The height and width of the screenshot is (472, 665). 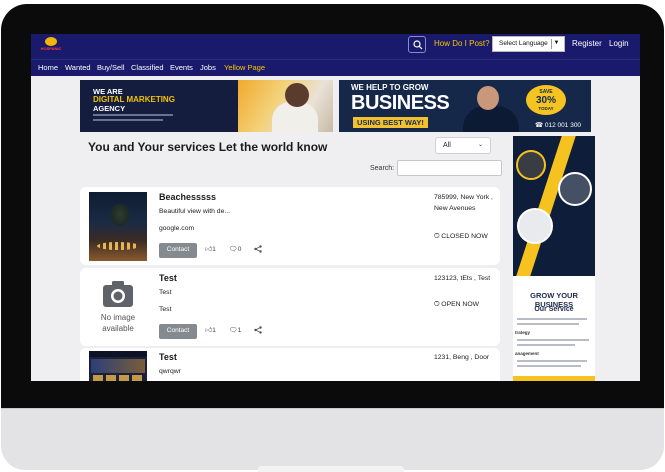 What do you see at coordinates (462, 43) in the screenshot?
I see `how-do-i-post-link: How Do I Post?` at bounding box center [462, 43].